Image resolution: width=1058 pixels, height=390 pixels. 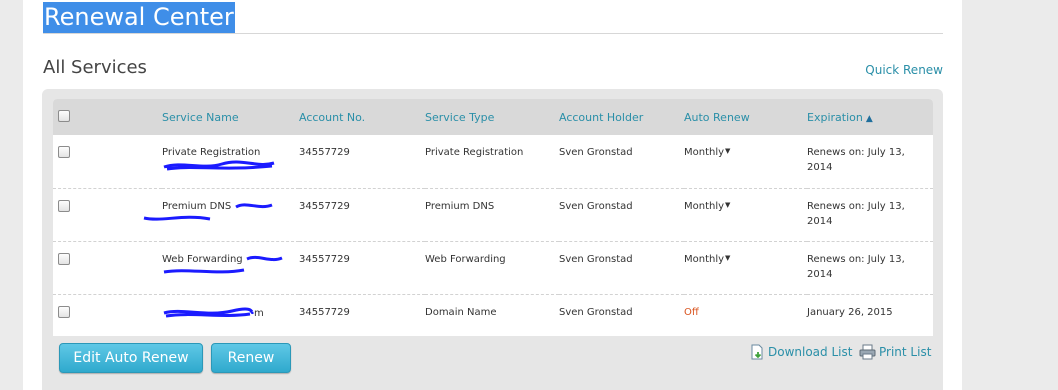 What do you see at coordinates (95, 67) in the screenshot?
I see `section-title: All Services` at bounding box center [95, 67].